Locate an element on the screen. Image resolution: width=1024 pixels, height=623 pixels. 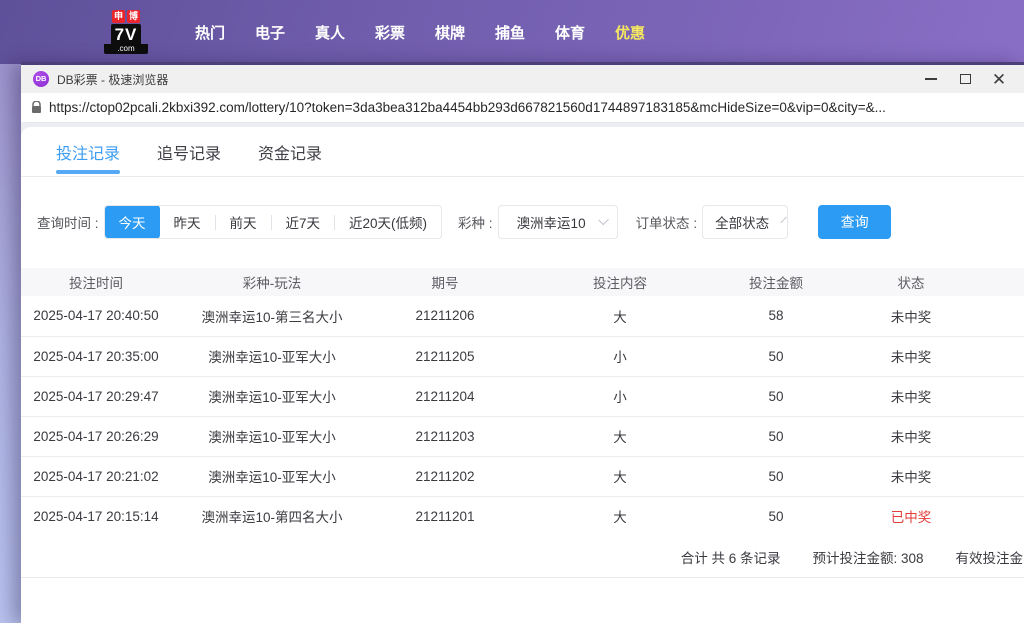
table-header: 投注时间 彩种-玩法 期号 投注内容 投注金额 状态 is located at coordinates (522, 282).